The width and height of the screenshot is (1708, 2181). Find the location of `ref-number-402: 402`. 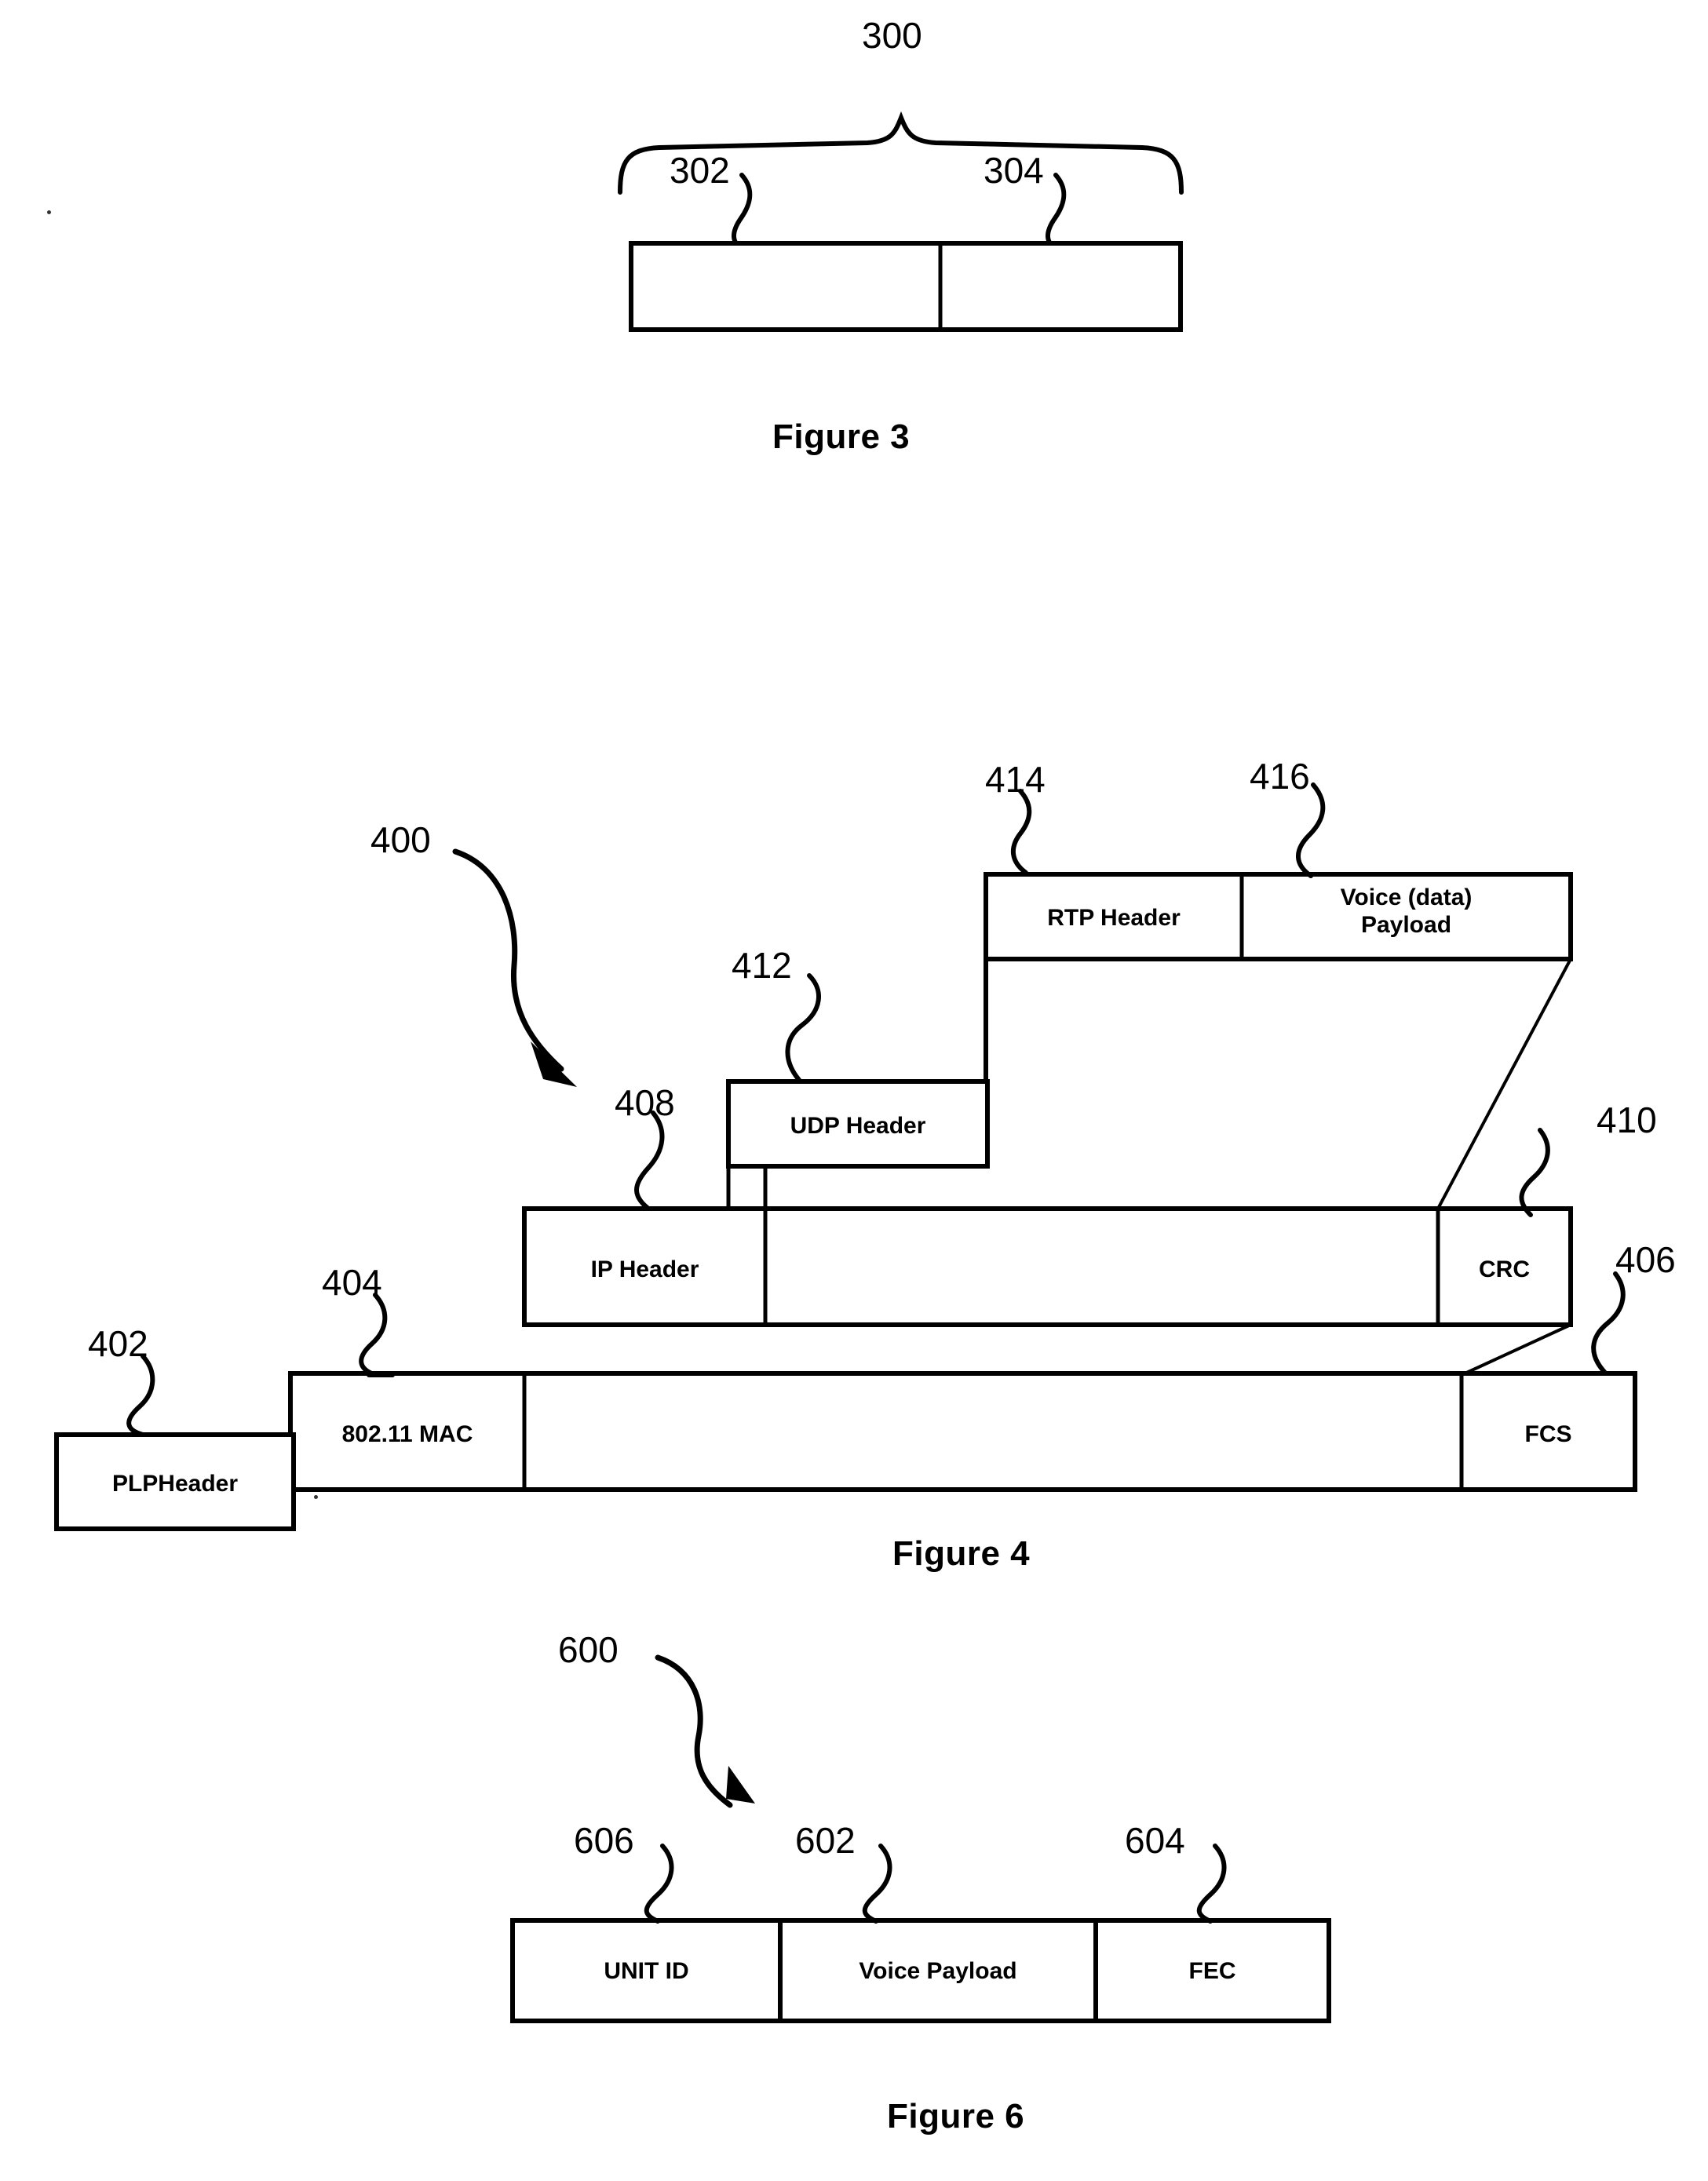

ref-number-402: 402 is located at coordinates (118, 1344).